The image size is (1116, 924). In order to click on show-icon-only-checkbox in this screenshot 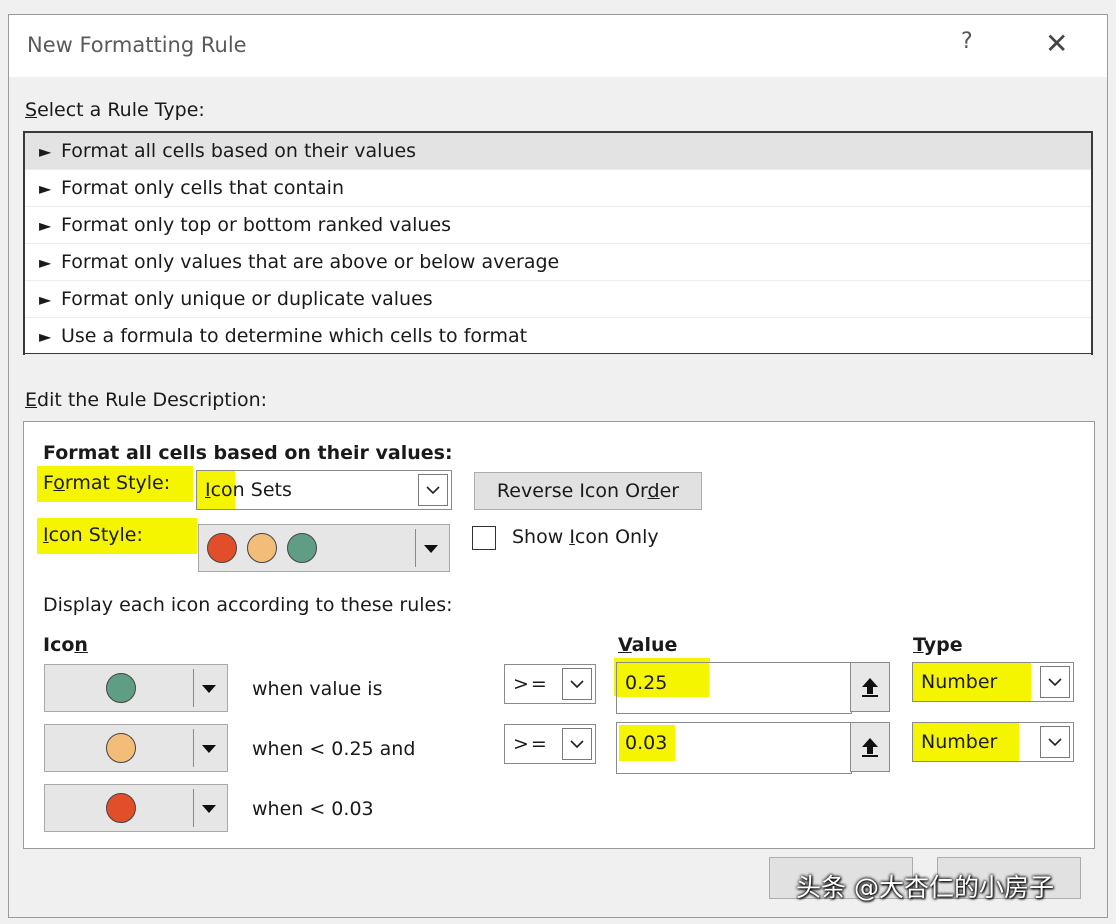, I will do `click(484, 538)`.